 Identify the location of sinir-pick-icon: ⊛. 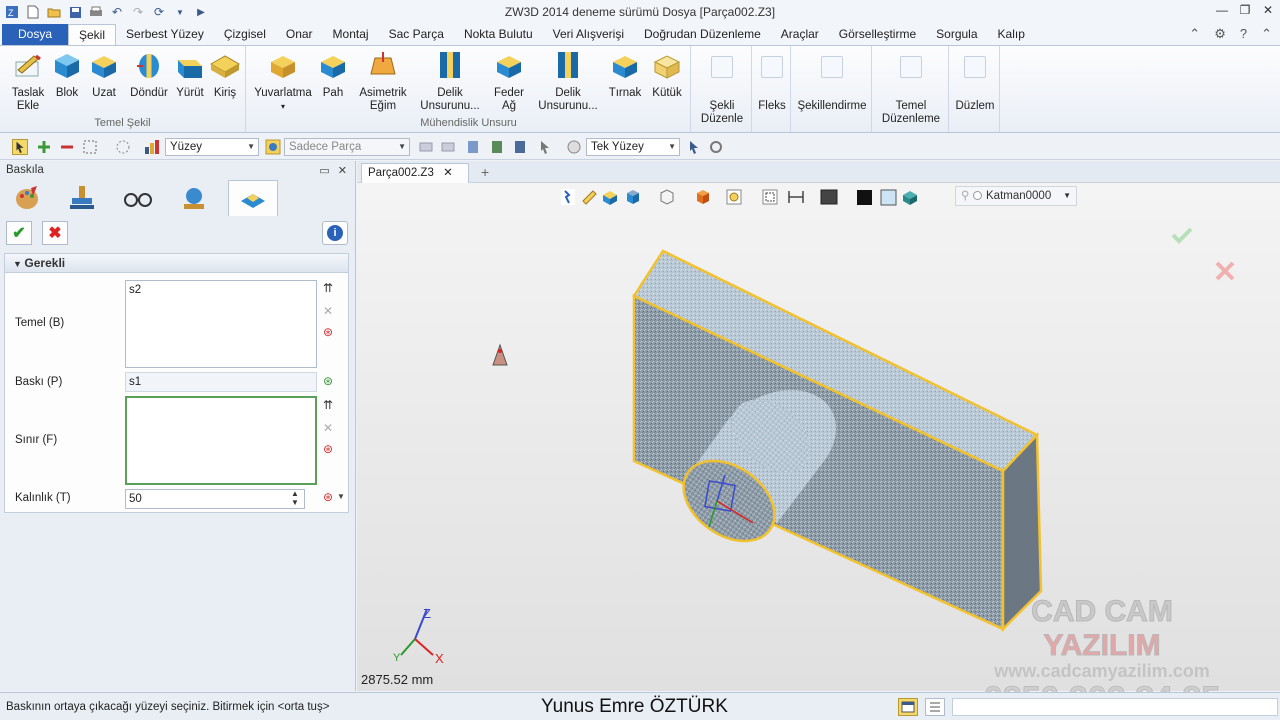
(328, 449).